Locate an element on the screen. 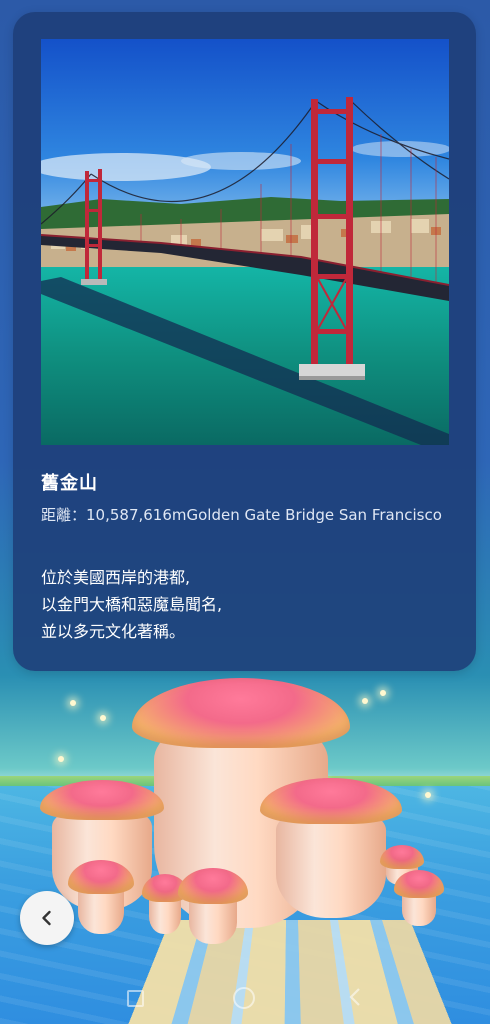 This screenshot has width=490, height=1024. back-button is located at coordinates (47, 918).